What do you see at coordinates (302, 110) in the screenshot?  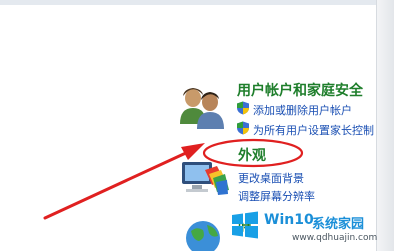 I see `add-remove-user-link: 添加或删除用户帐户` at bounding box center [302, 110].